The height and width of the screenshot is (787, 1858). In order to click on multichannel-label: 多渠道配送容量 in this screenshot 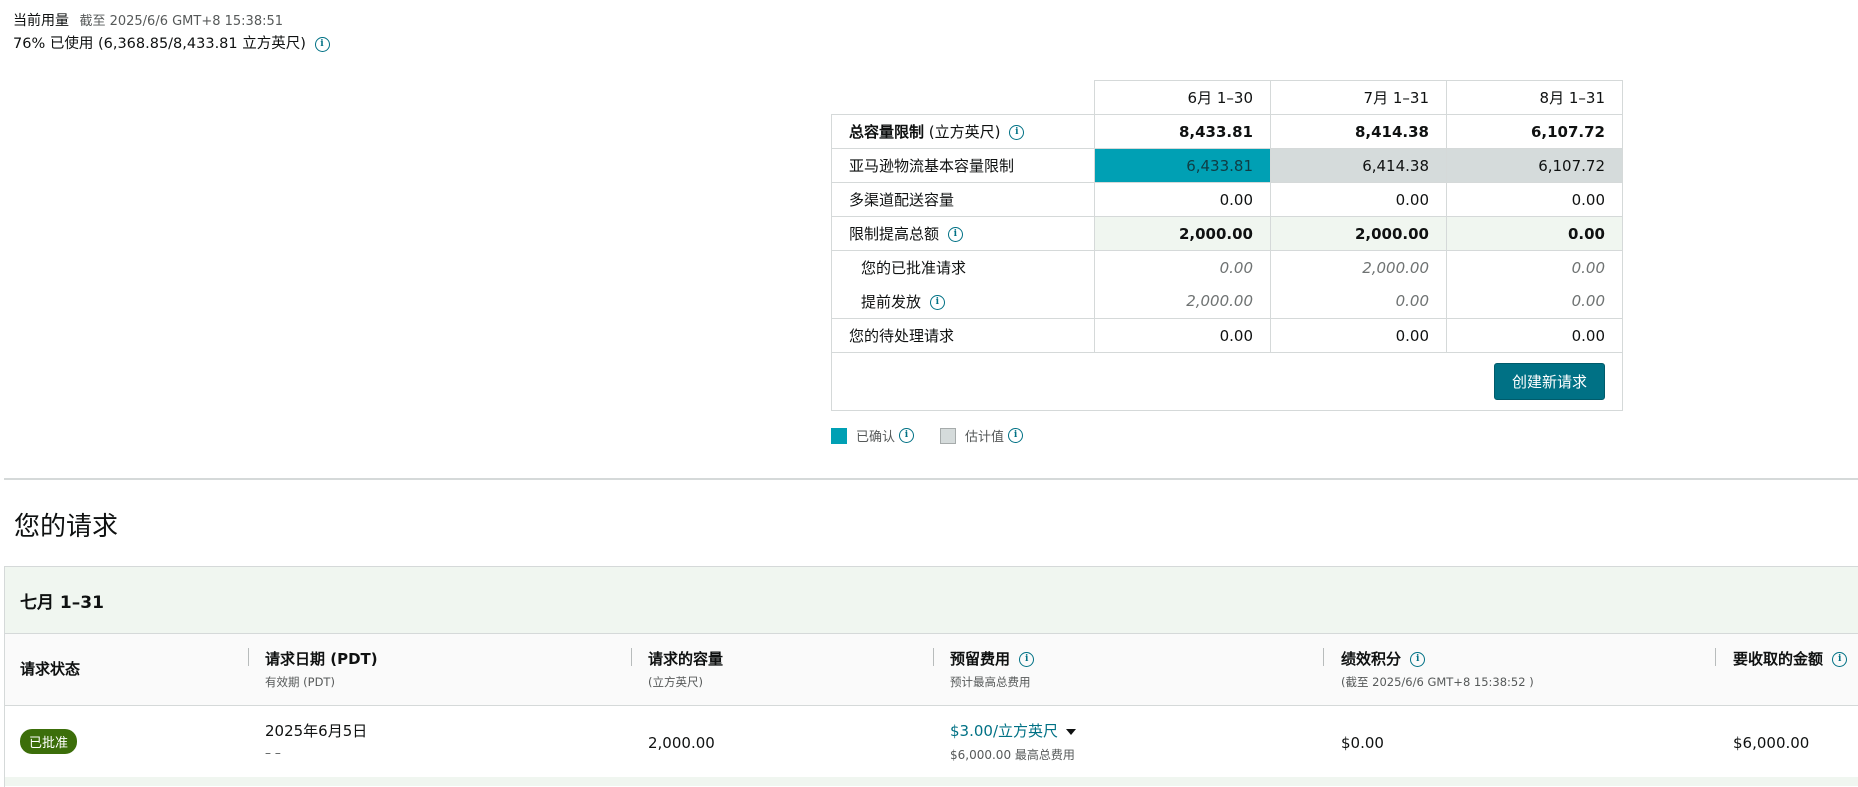, I will do `click(963, 199)`.